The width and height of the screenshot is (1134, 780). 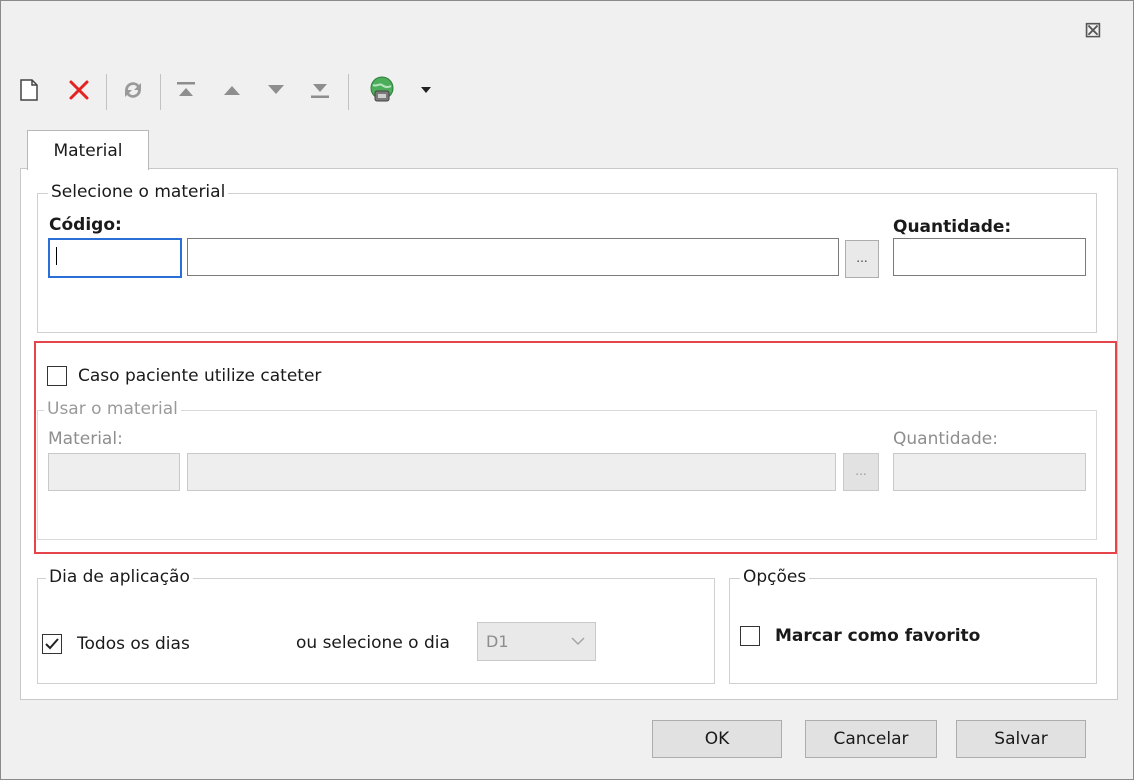 What do you see at coordinates (85, 439) in the screenshot?
I see `material-label: Material:` at bounding box center [85, 439].